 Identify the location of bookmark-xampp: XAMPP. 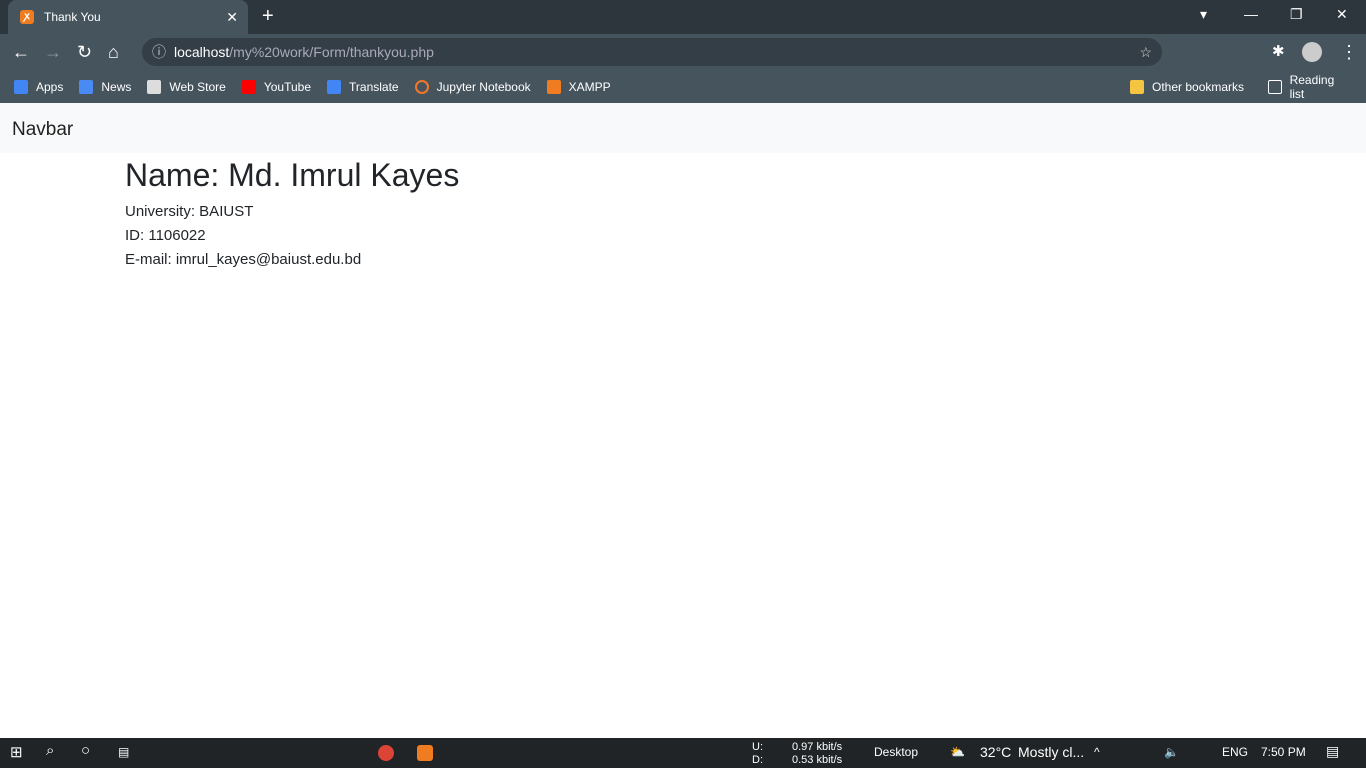
(578, 86).